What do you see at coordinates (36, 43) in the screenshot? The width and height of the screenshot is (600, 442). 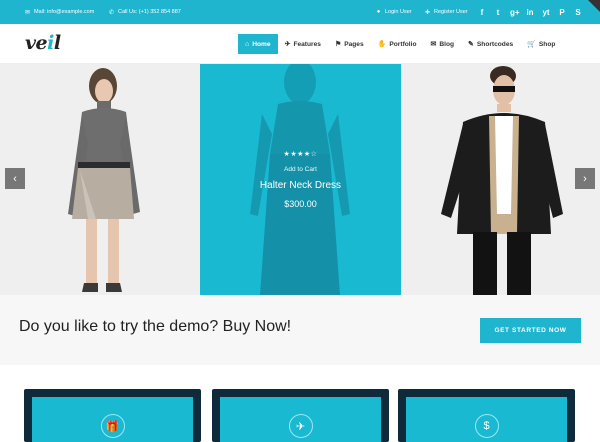 I see `logo-text-main: ve` at bounding box center [36, 43].